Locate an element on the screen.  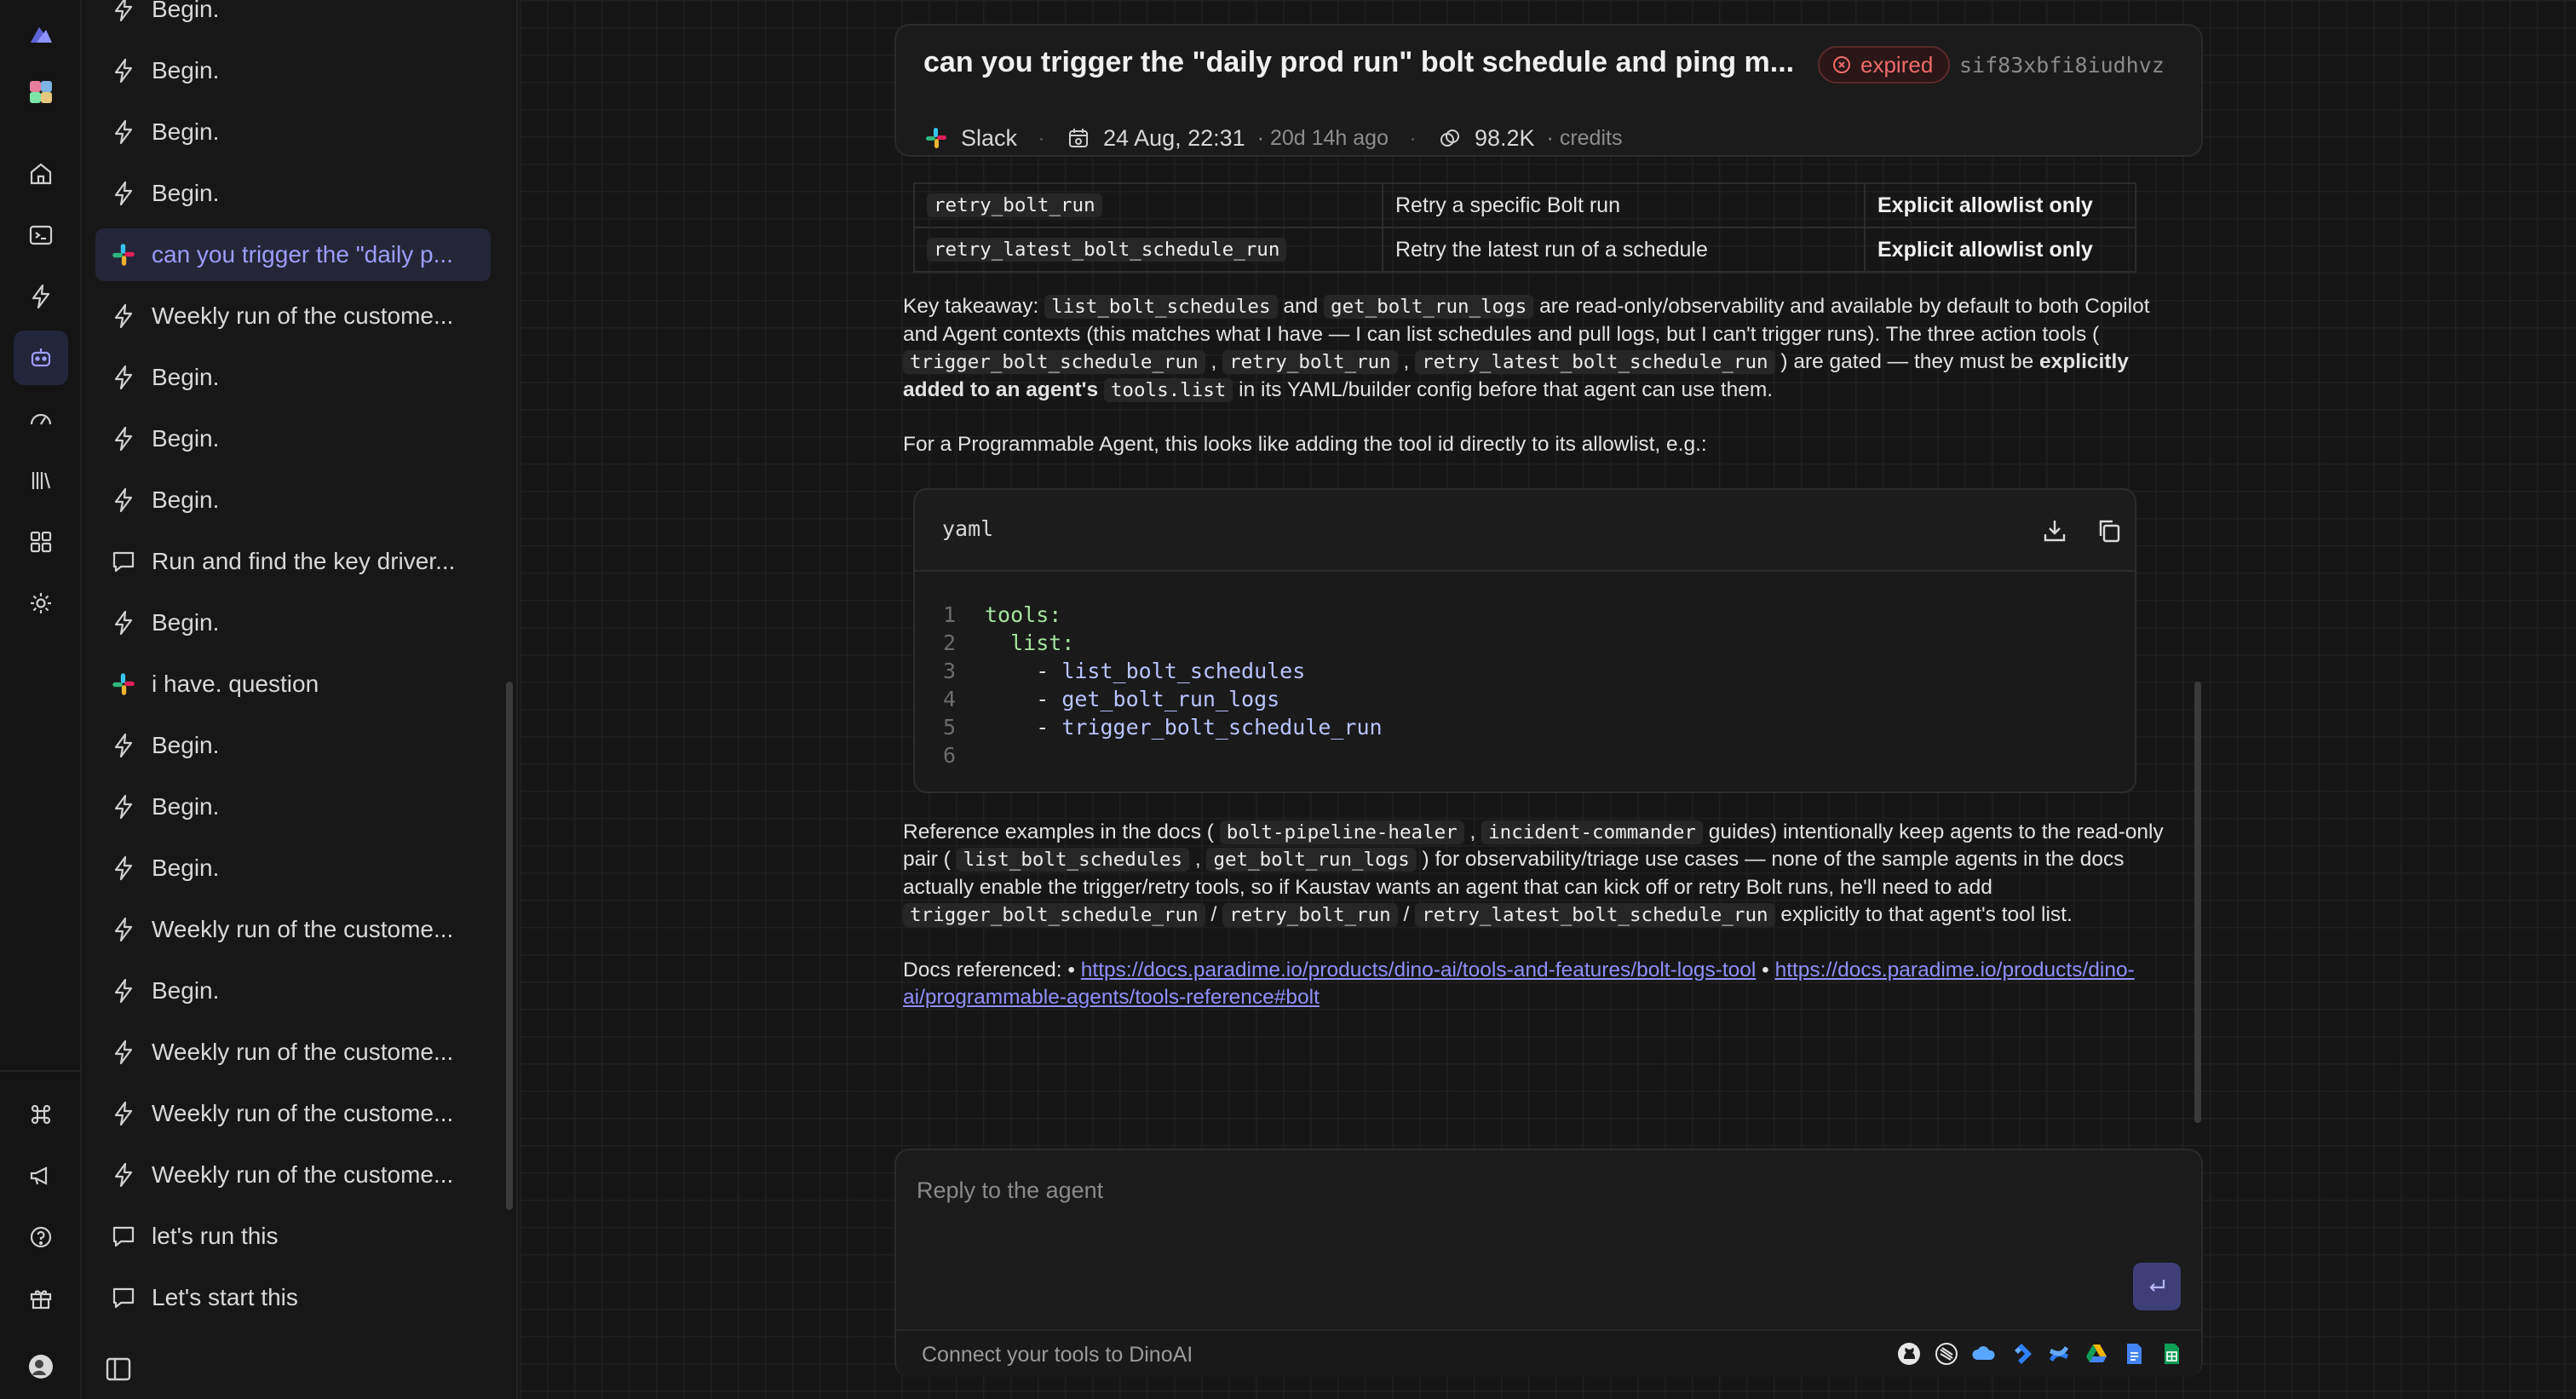
sidebar-toggle-icon is located at coordinates (119, 1370).